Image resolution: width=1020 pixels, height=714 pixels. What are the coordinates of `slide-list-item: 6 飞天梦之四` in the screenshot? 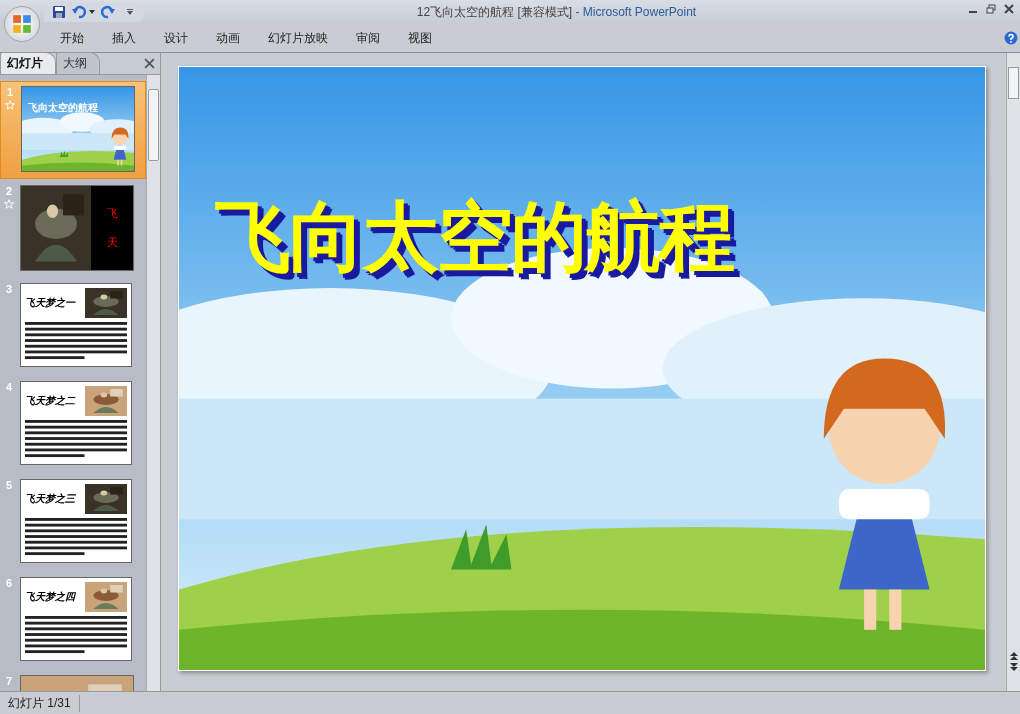 It's located at (73, 621).